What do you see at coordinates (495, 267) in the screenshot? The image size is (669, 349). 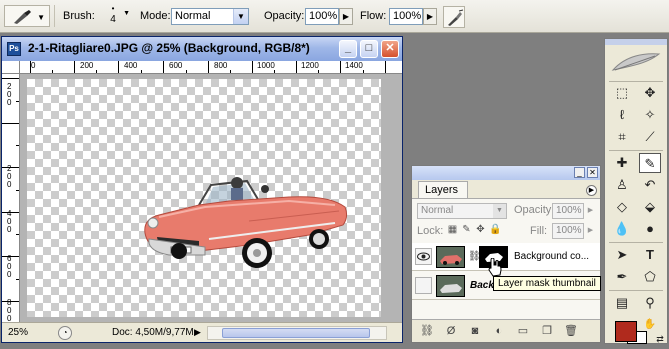 I see `hand-cursor-icon` at bounding box center [495, 267].